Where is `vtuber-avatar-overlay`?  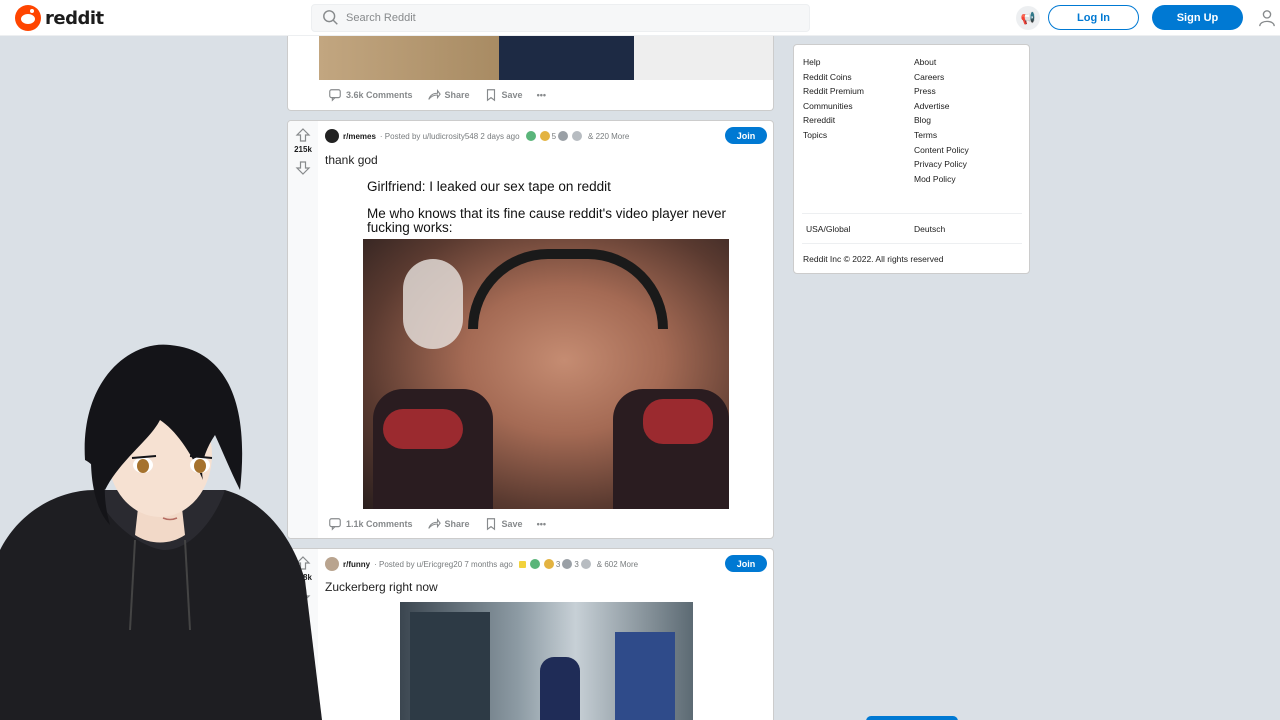
vtuber-avatar-overlay is located at coordinates (161, 532).